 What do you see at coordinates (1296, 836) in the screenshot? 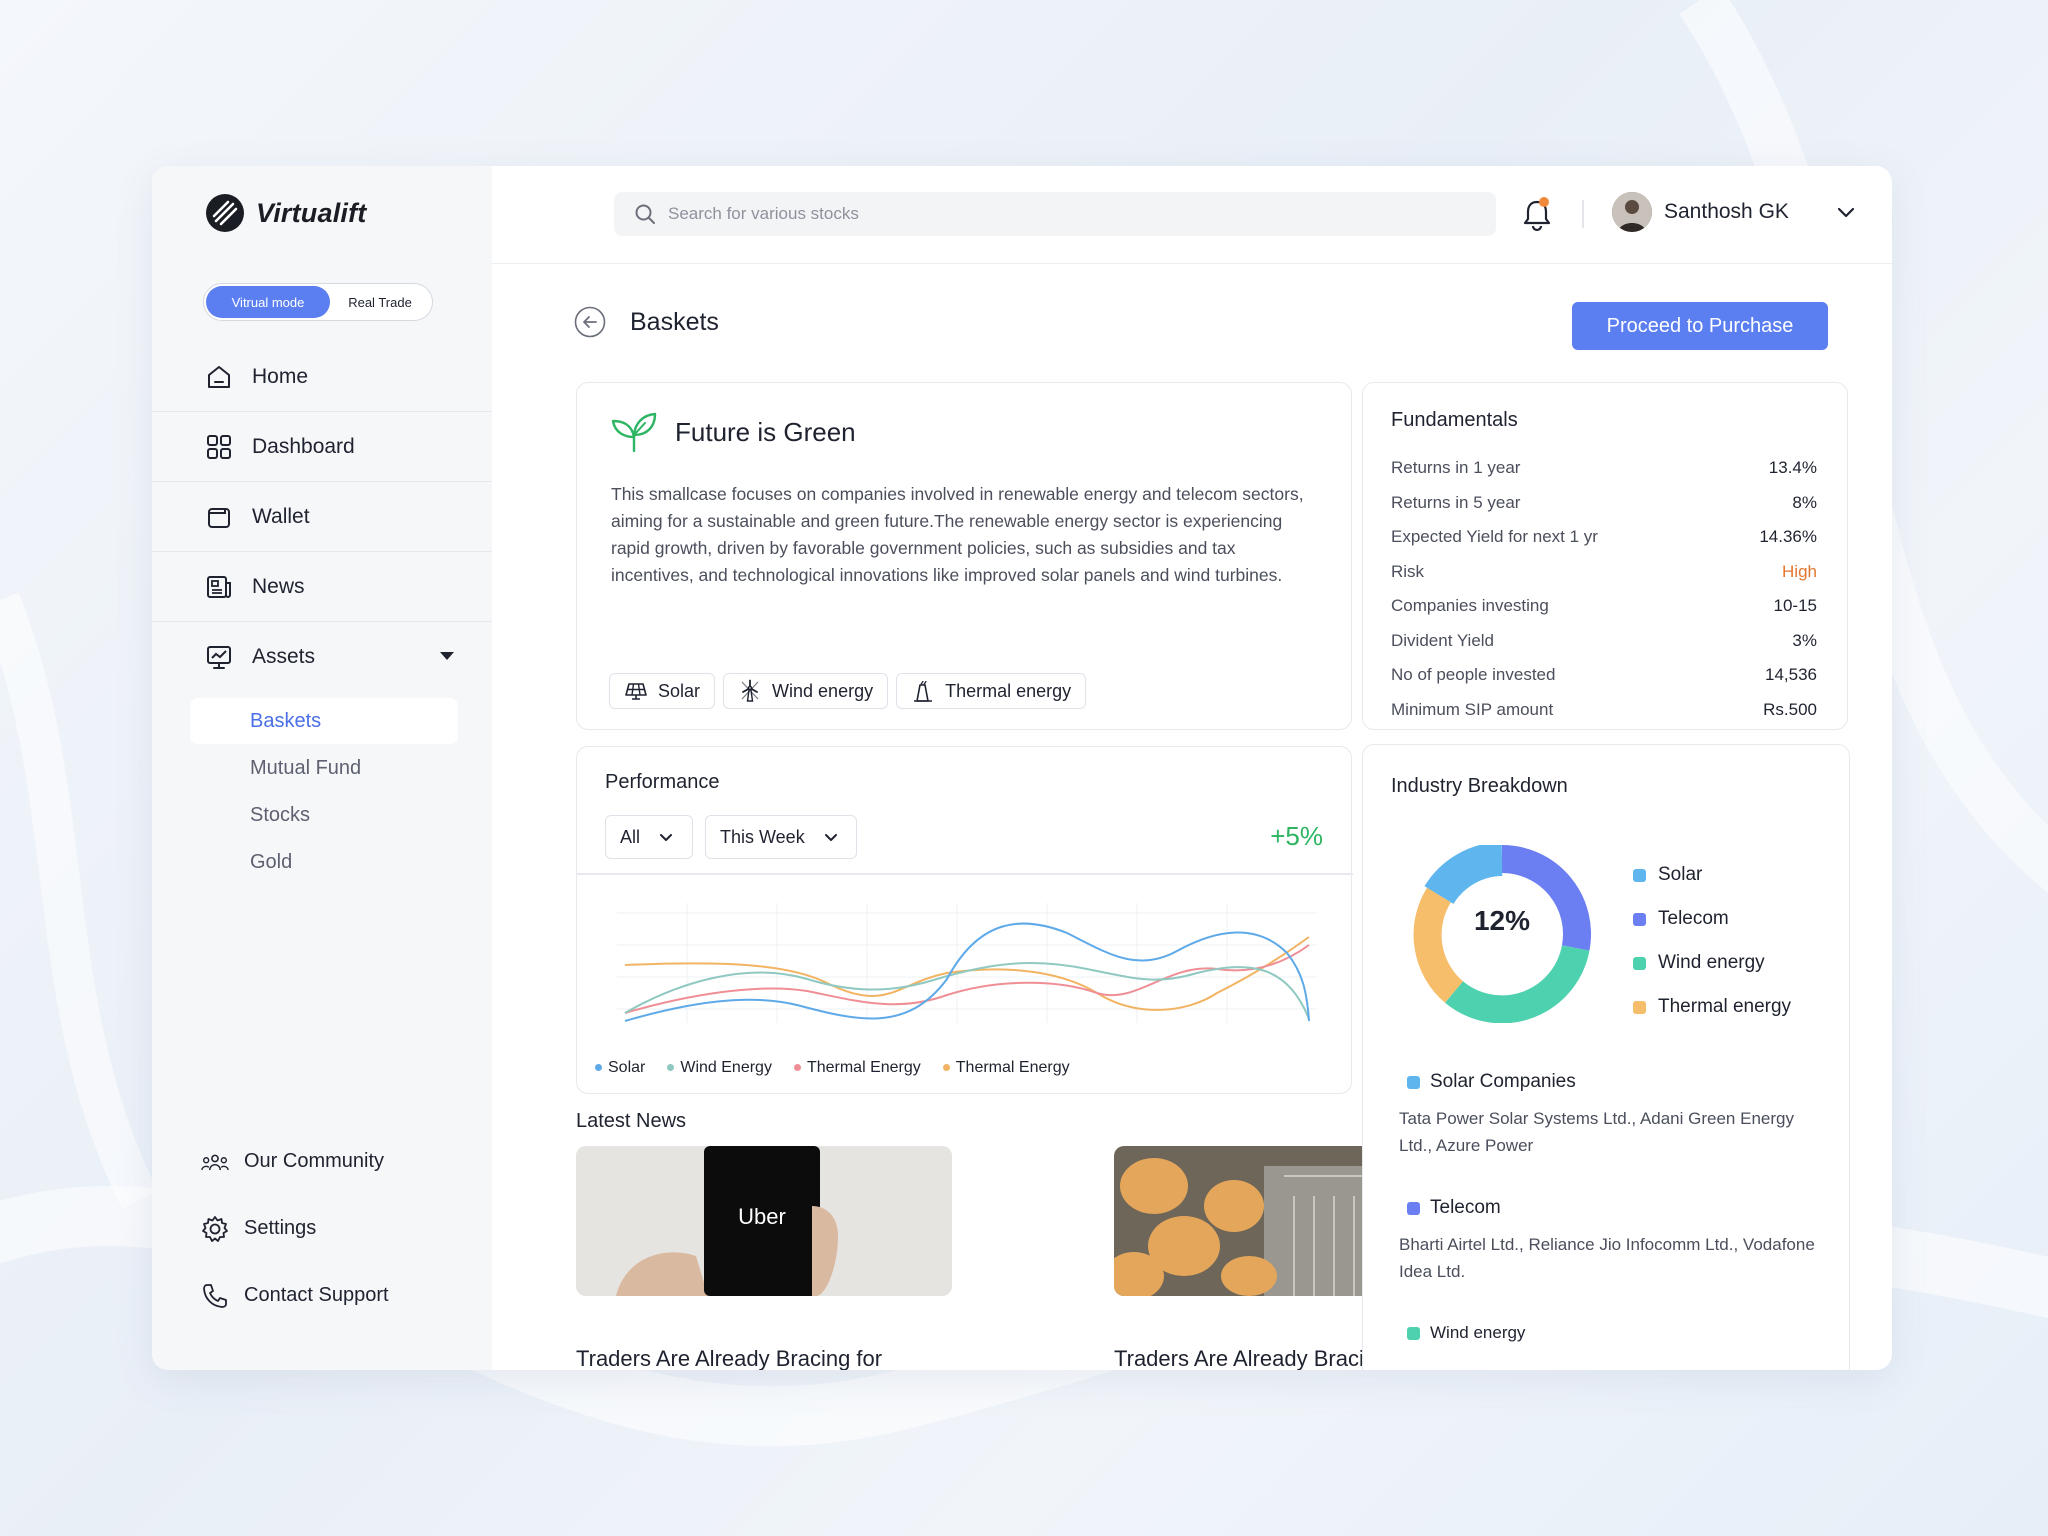
I see `performance-change: +5%` at bounding box center [1296, 836].